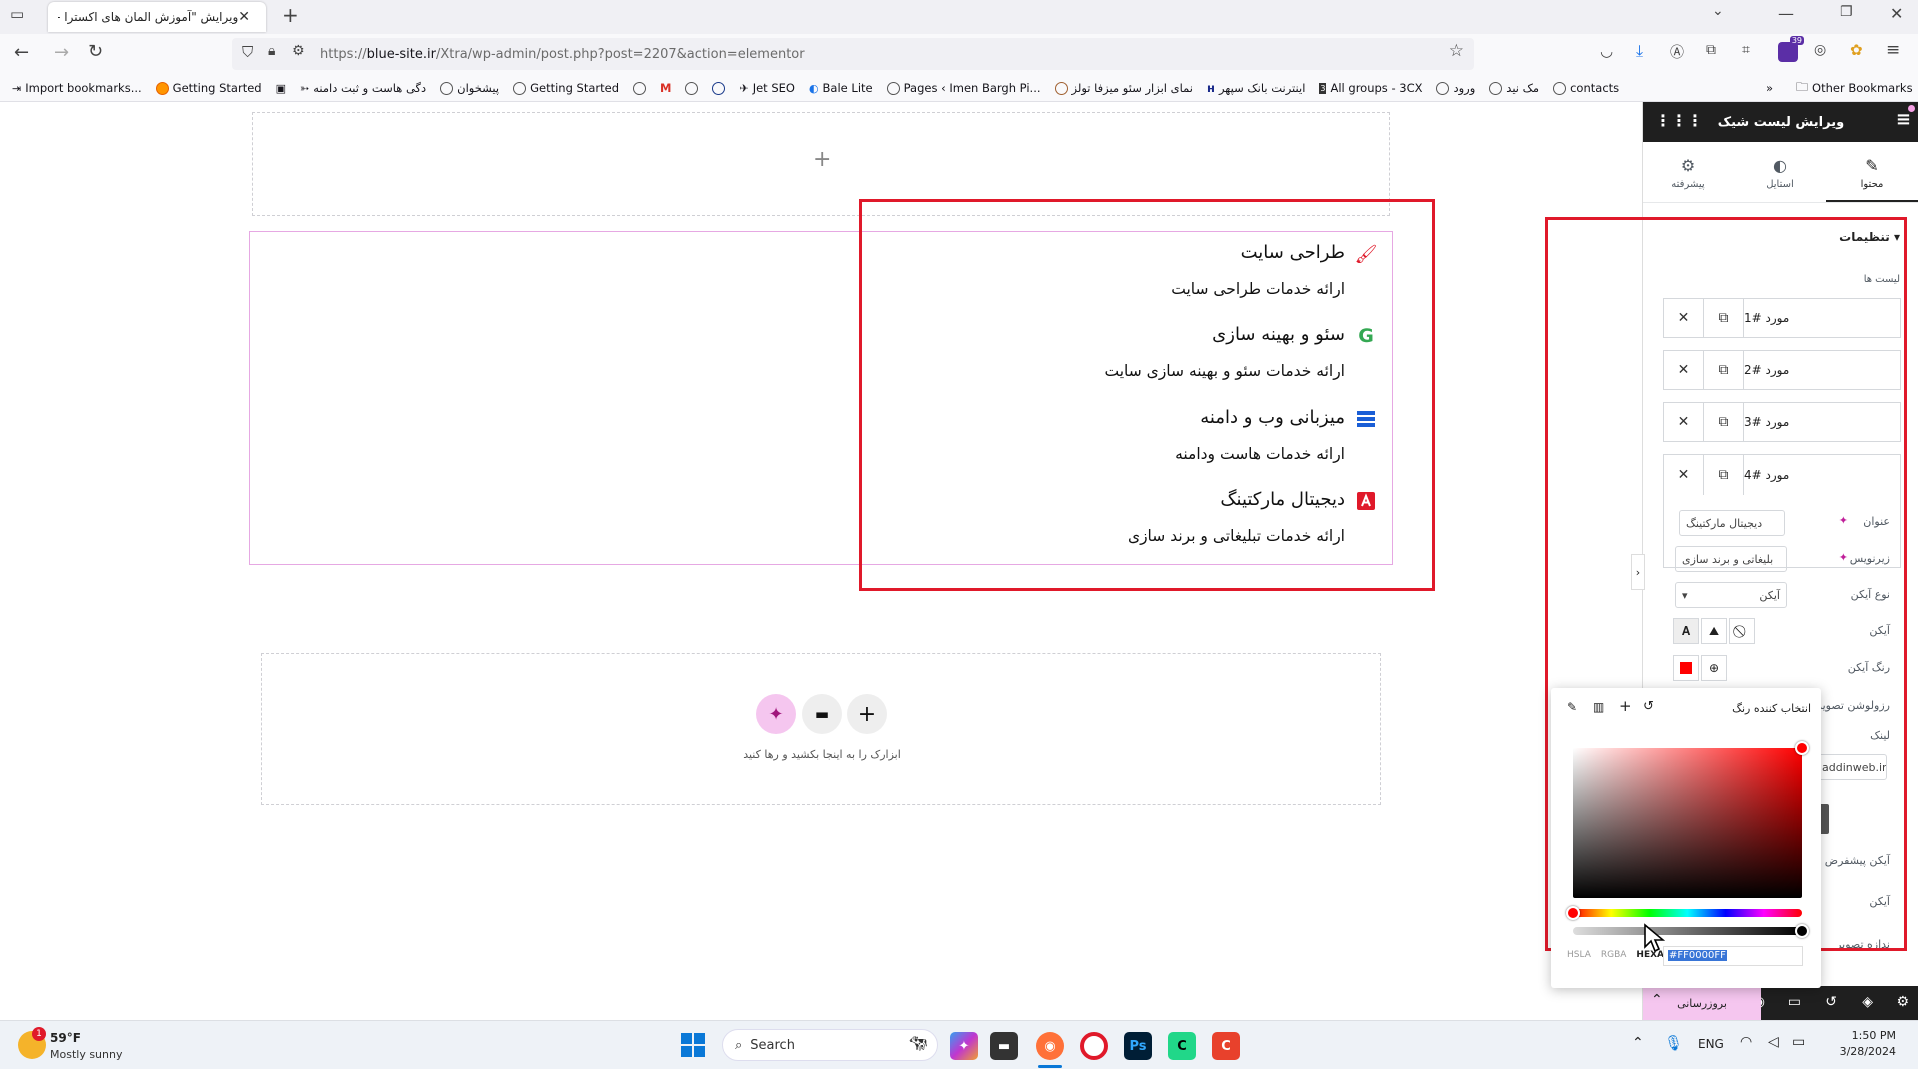 This screenshot has width=1918, height=1069. I want to click on widgets-grid-icon: ⋮⋮⋮, so click(1679, 120).